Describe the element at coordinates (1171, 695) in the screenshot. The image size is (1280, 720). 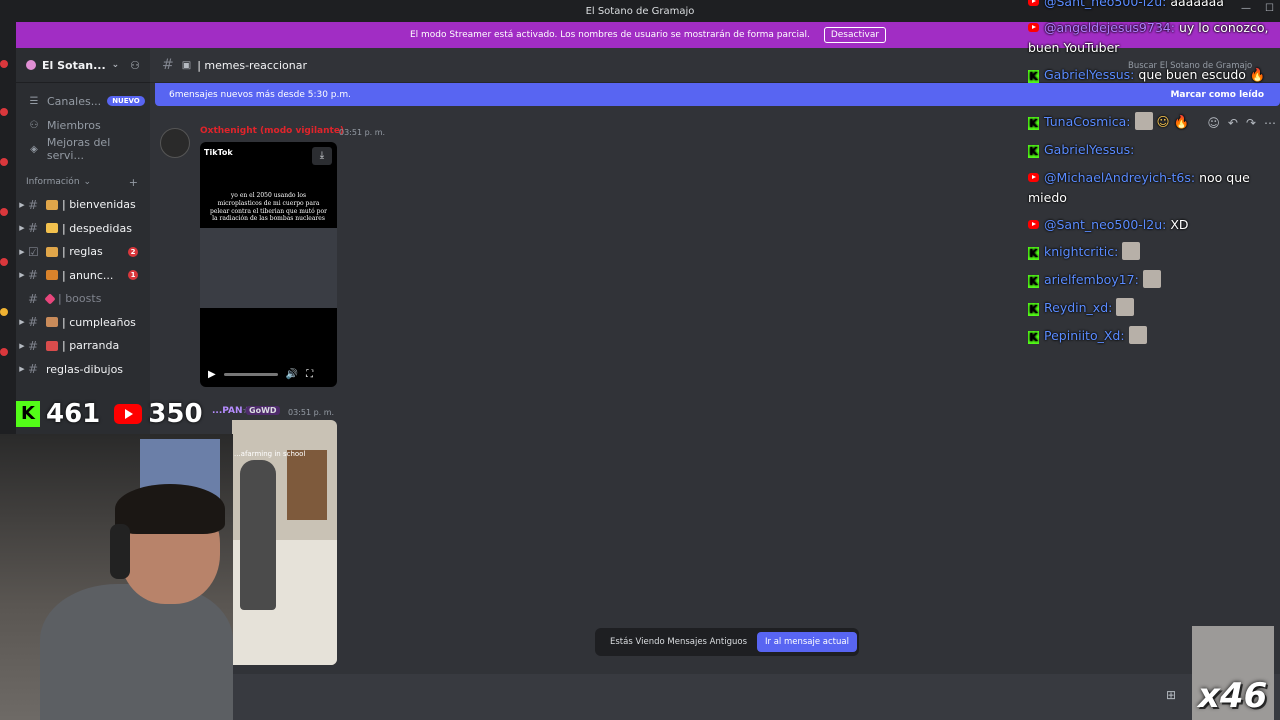
I see `gift-icon: ⊞` at that location.